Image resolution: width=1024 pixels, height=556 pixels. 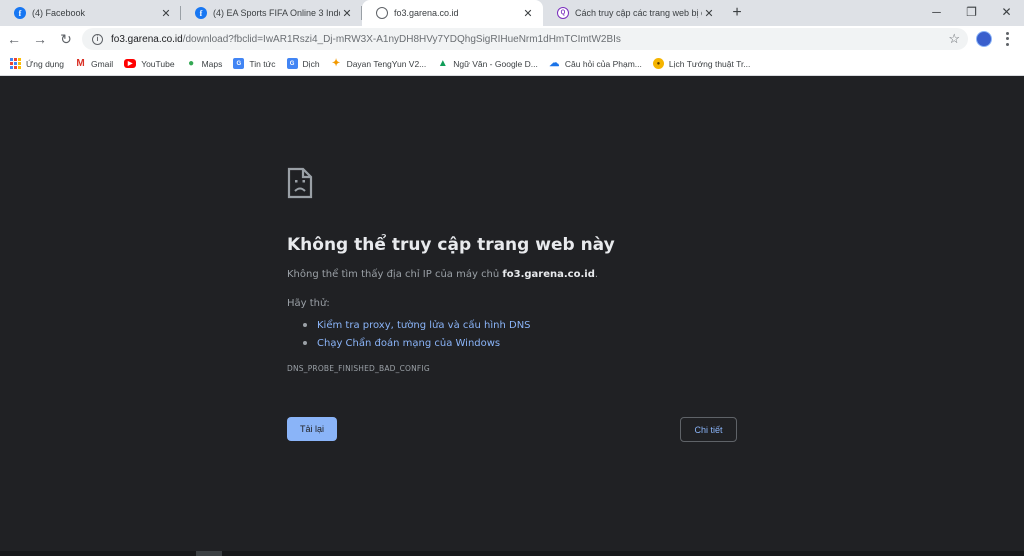 What do you see at coordinates (40, 39) in the screenshot?
I see `forward-button: →` at bounding box center [40, 39].